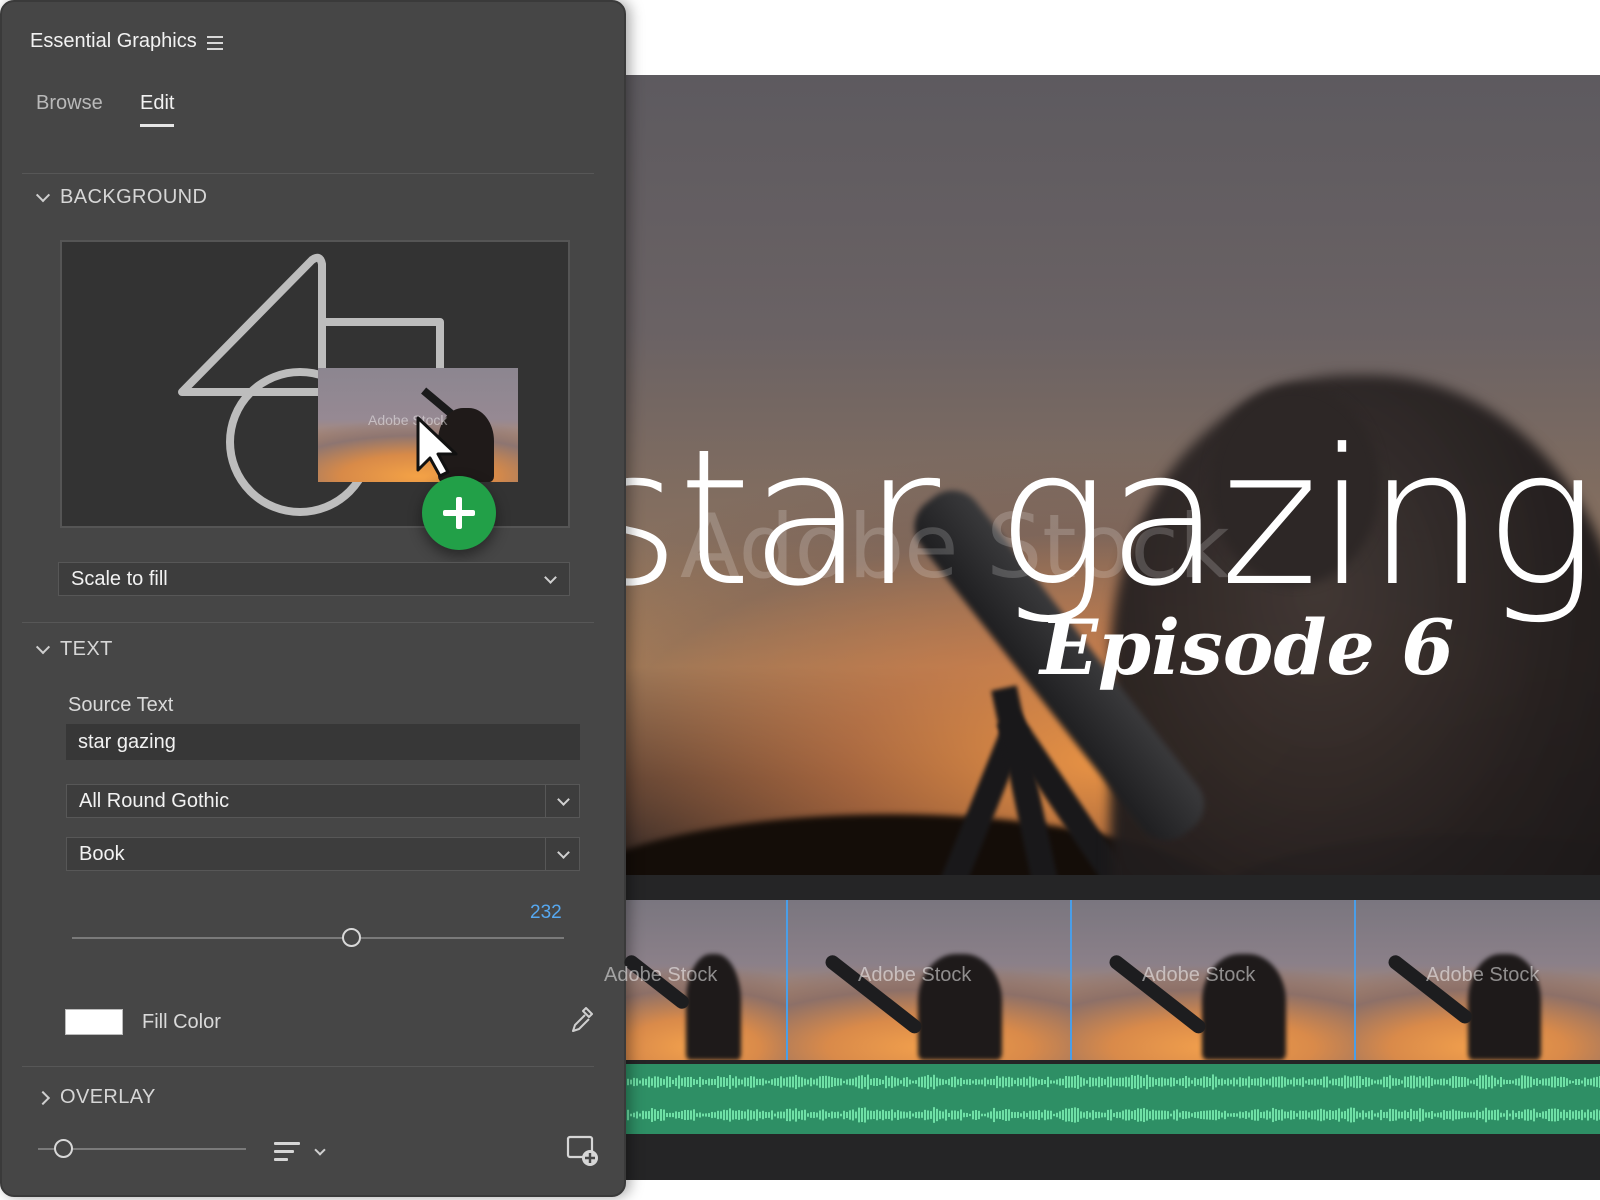  Describe the element at coordinates (94, 1022) in the screenshot. I see `fill-color-swatch` at that location.